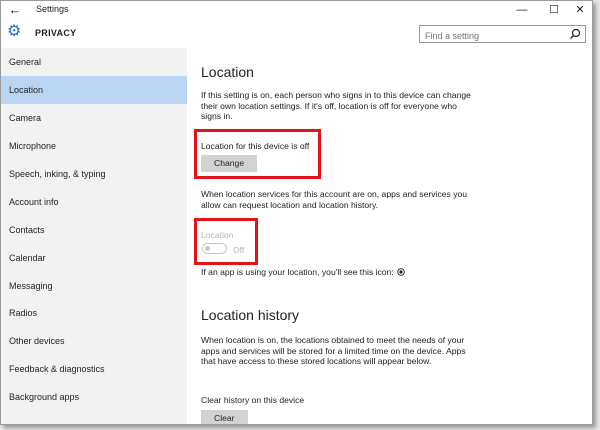  Describe the element at coordinates (94, 369) in the screenshot. I see `sidebar-item-feedback: Feedback & diagnostics` at that location.